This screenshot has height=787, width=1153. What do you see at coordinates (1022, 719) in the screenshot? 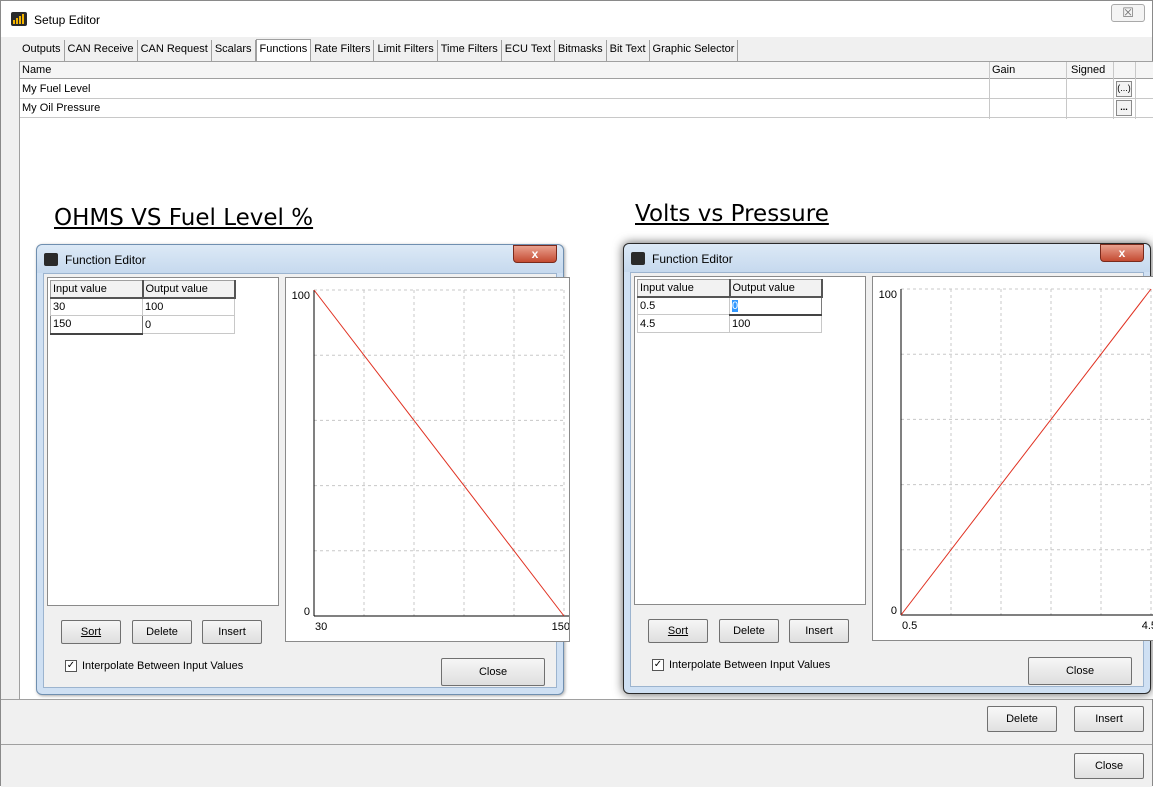
I see `delete-row-button: Delete` at bounding box center [1022, 719].